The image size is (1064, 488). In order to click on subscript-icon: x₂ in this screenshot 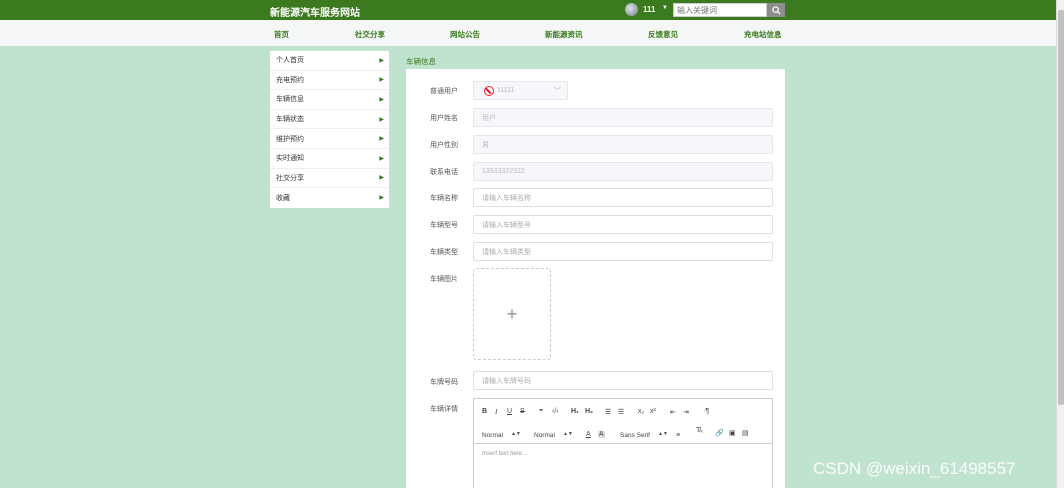, I will do `click(641, 411)`.